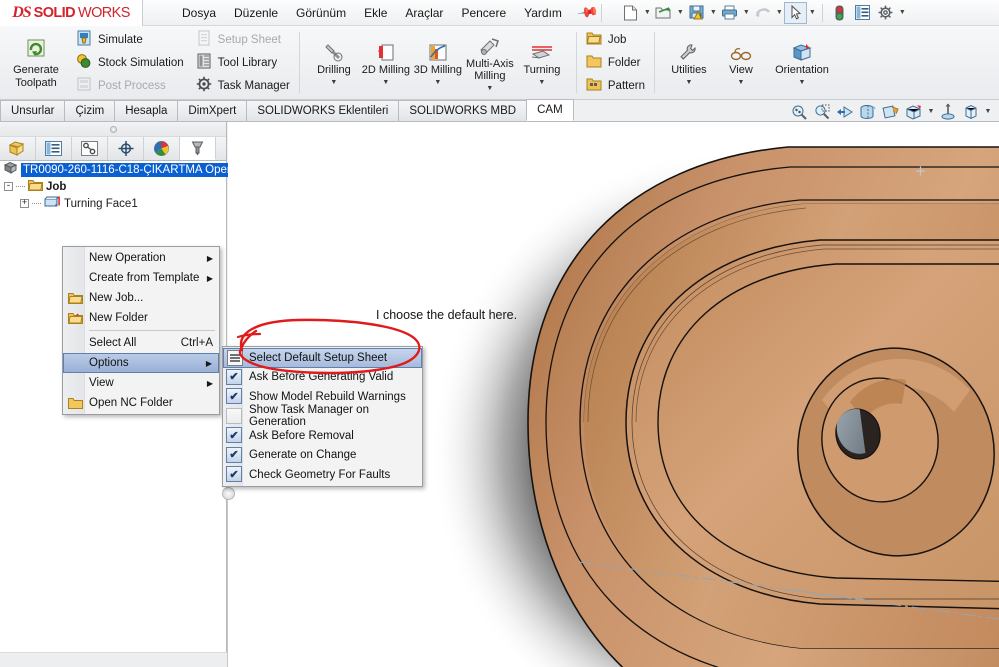  Describe the element at coordinates (689, 63) in the screenshot. I see `utilities-button: Utilities ▼` at that location.